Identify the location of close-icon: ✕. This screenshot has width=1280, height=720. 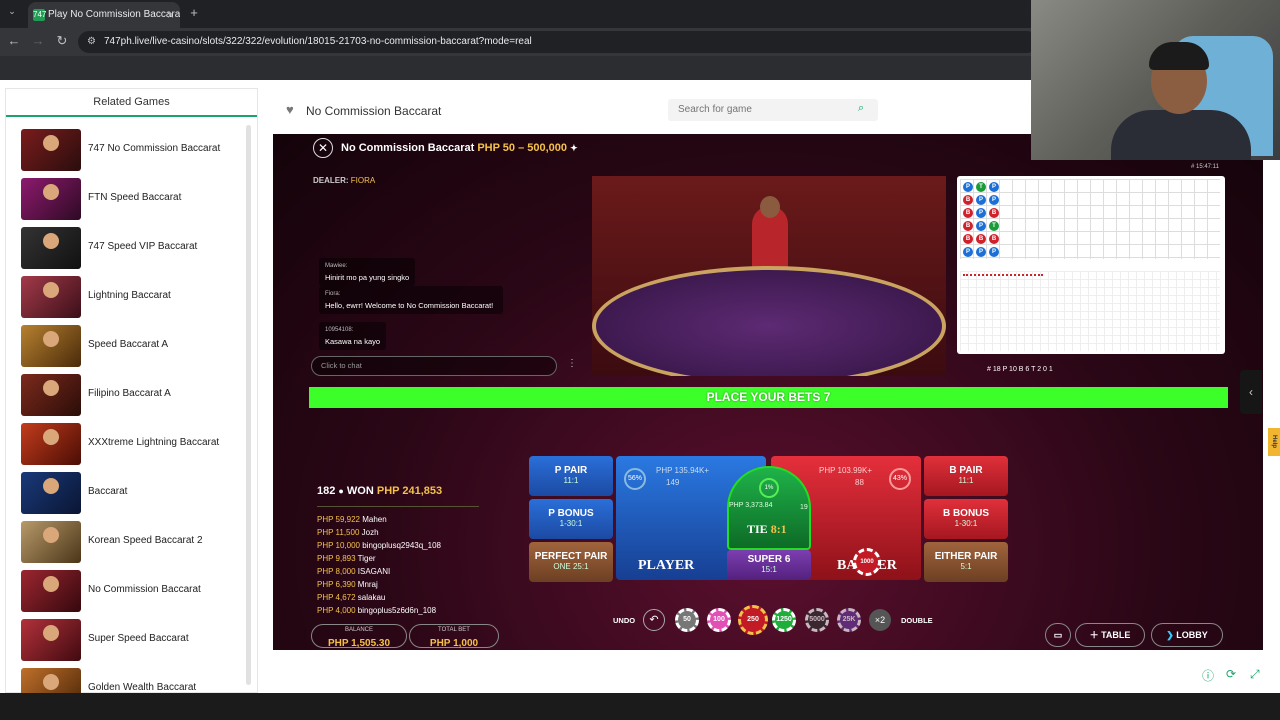
(323, 148).